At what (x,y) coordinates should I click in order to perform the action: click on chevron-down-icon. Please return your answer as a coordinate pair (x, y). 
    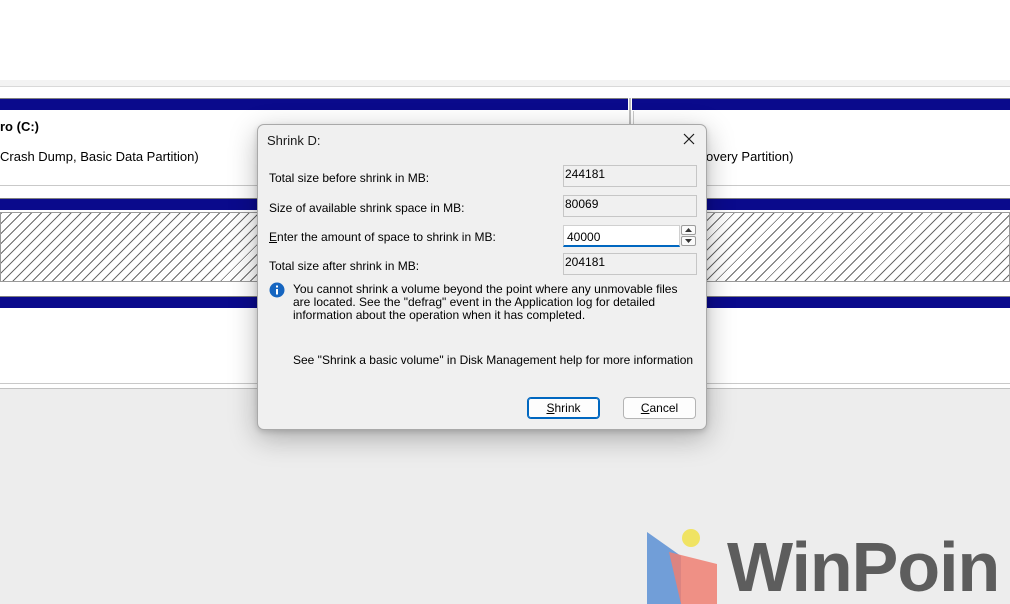
    Looking at the image, I should click on (688, 241).